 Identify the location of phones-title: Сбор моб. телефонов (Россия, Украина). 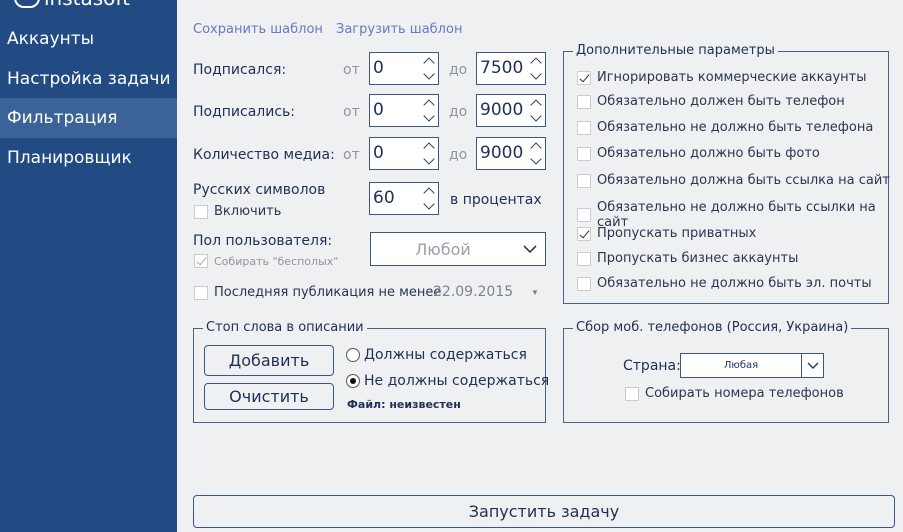
(712, 327).